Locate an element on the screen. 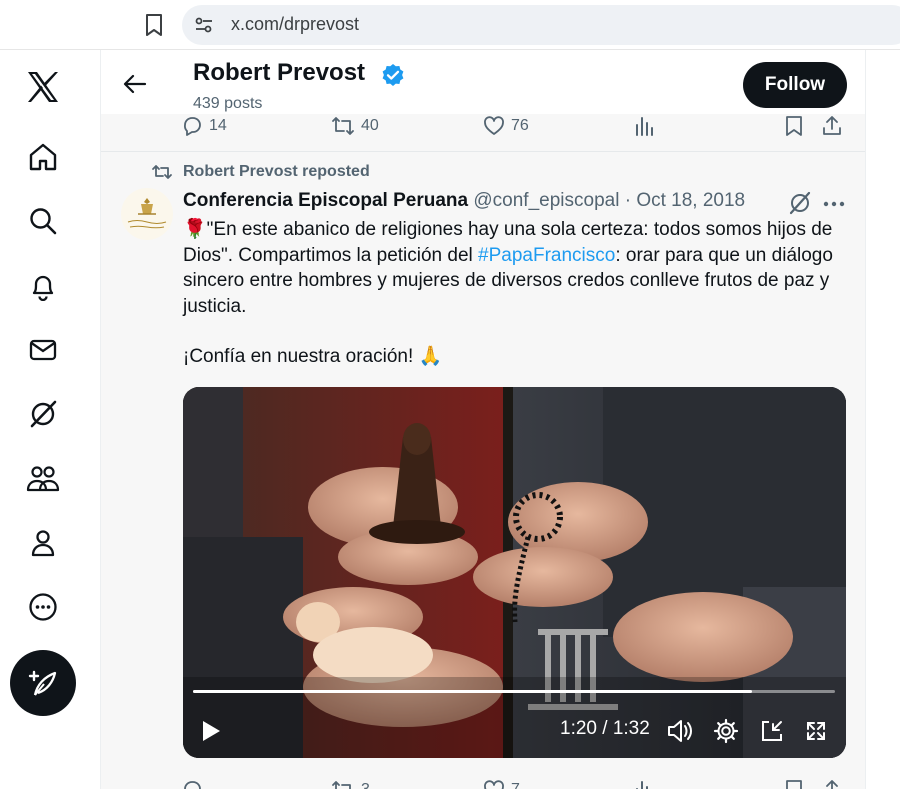 The height and width of the screenshot is (789, 900). communities-icon is located at coordinates (43, 478).